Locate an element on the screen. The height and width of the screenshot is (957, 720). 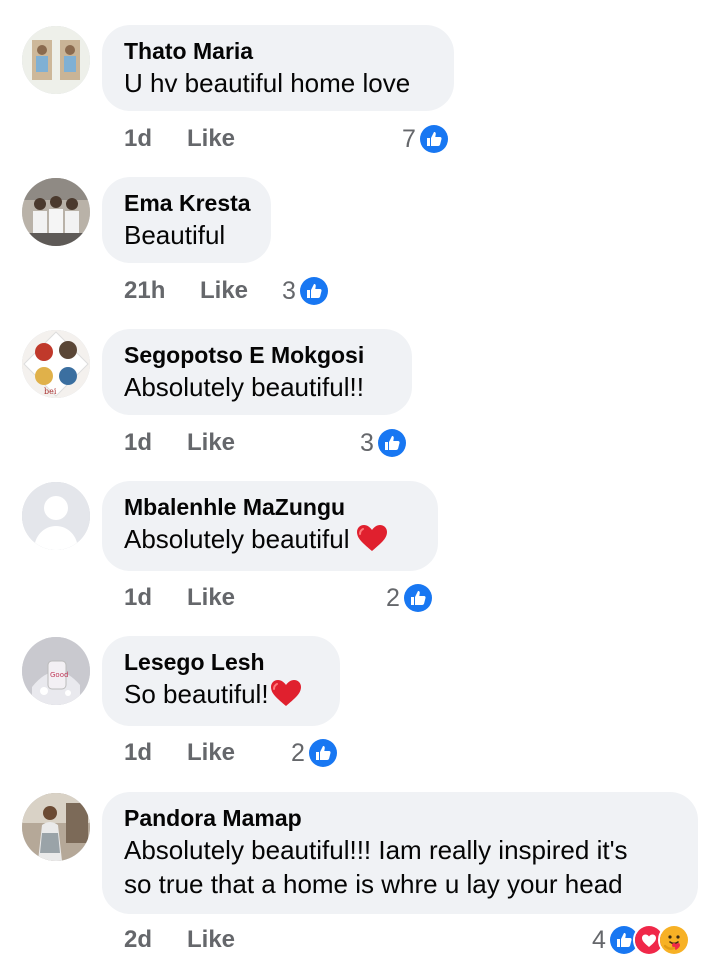
avatar: Good is located at coordinates (56, 671).